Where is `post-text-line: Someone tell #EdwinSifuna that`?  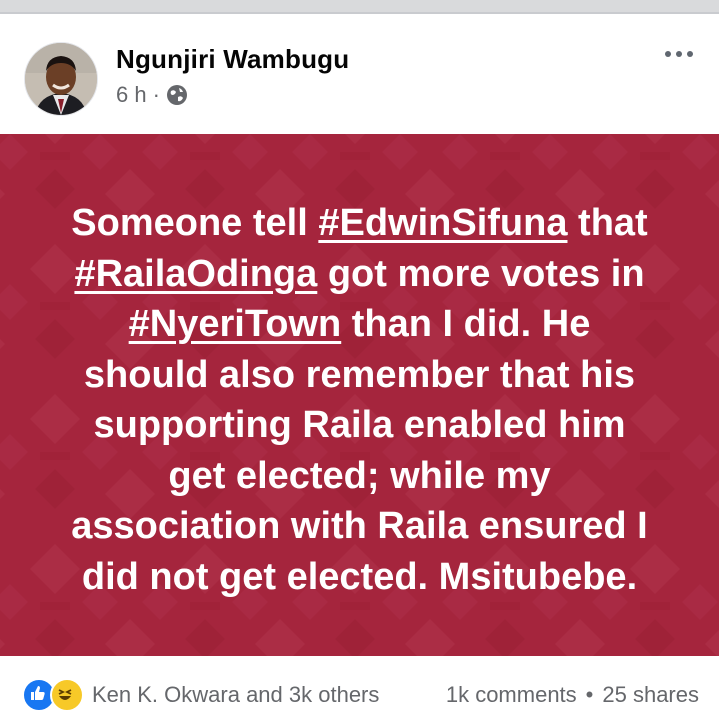
post-text-line: Someone tell #EdwinSifuna that is located at coordinates (359, 223).